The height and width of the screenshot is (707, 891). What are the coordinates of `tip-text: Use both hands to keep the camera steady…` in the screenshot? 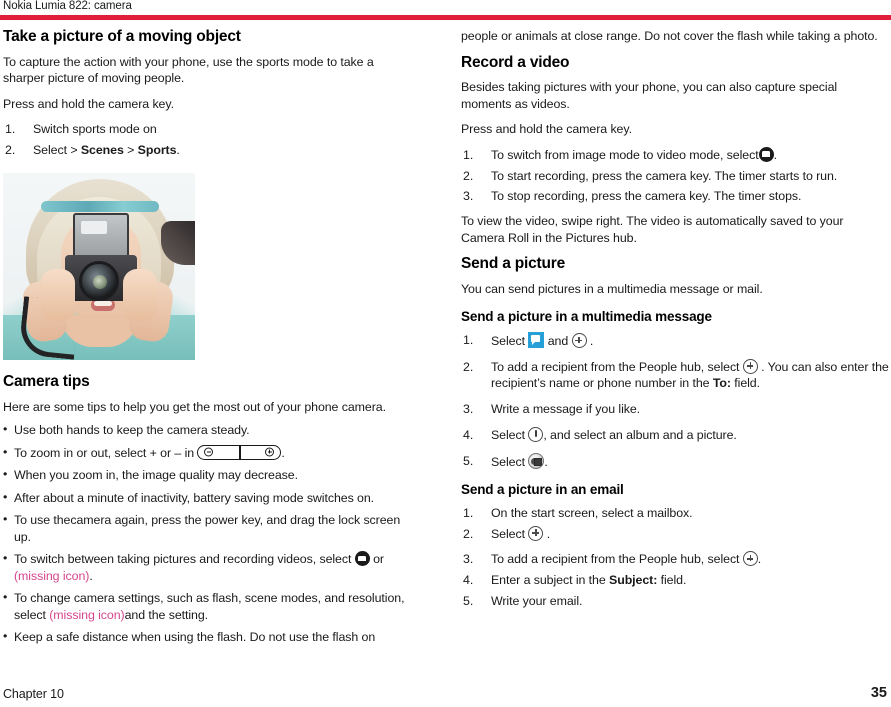 It's located at (132, 430).